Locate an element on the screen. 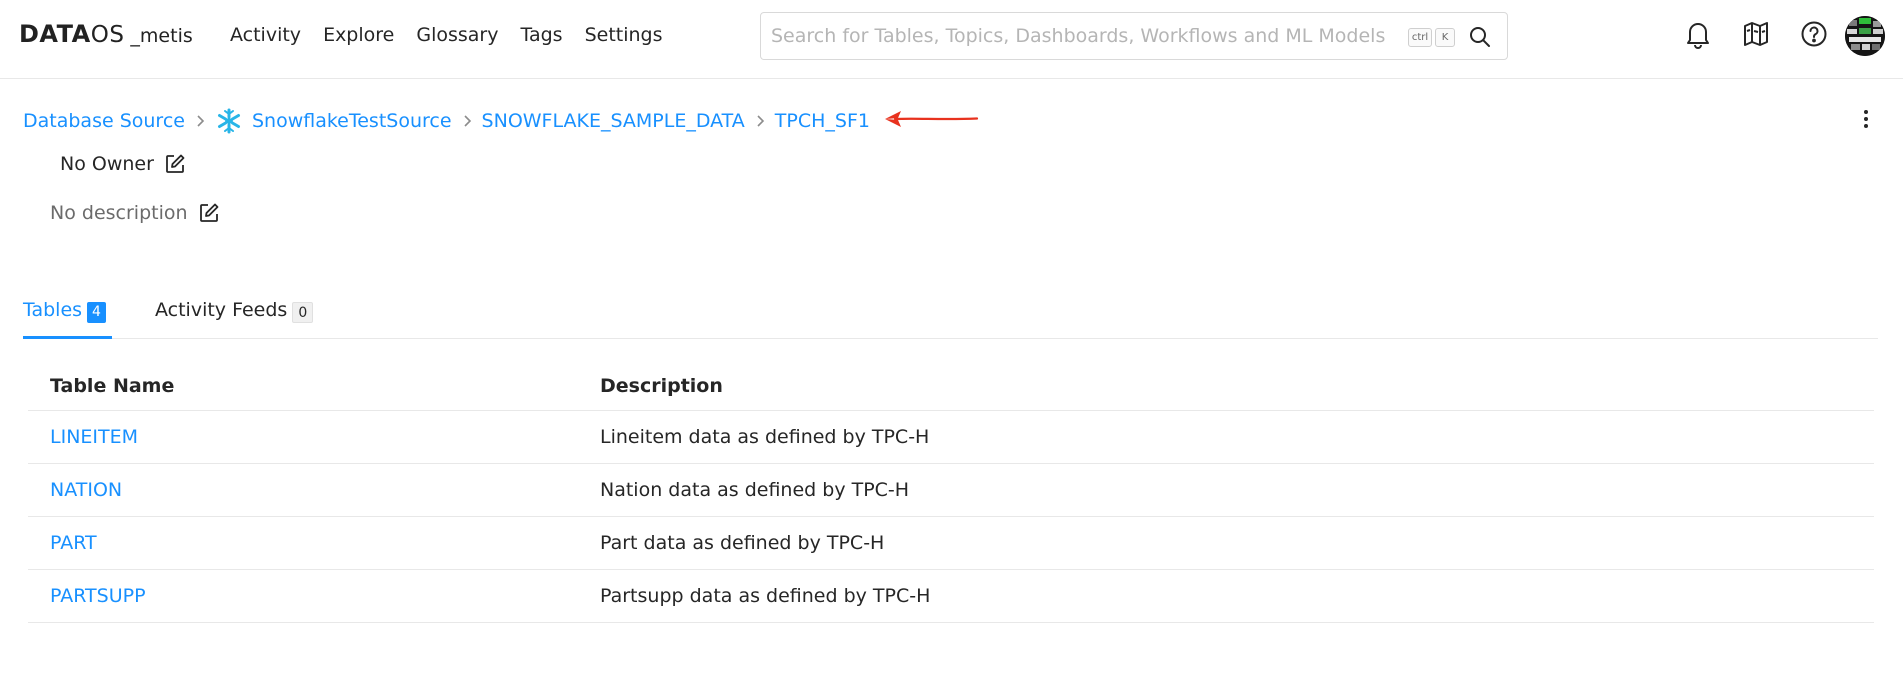 This screenshot has height=699, width=1903. global-search: ctrl K is located at coordinates (1134, 36).